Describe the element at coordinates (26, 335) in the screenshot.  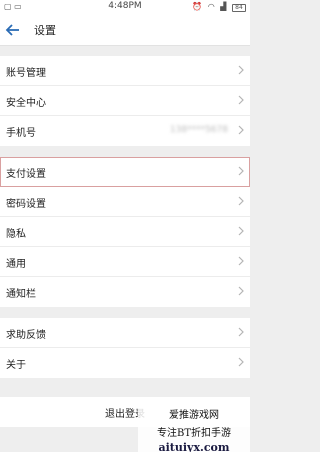
I see `settings-item-label: 求助反馈` at that location.